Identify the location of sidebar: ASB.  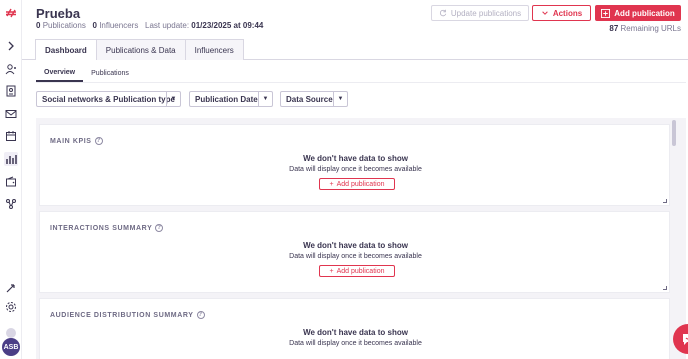
(11, 179).